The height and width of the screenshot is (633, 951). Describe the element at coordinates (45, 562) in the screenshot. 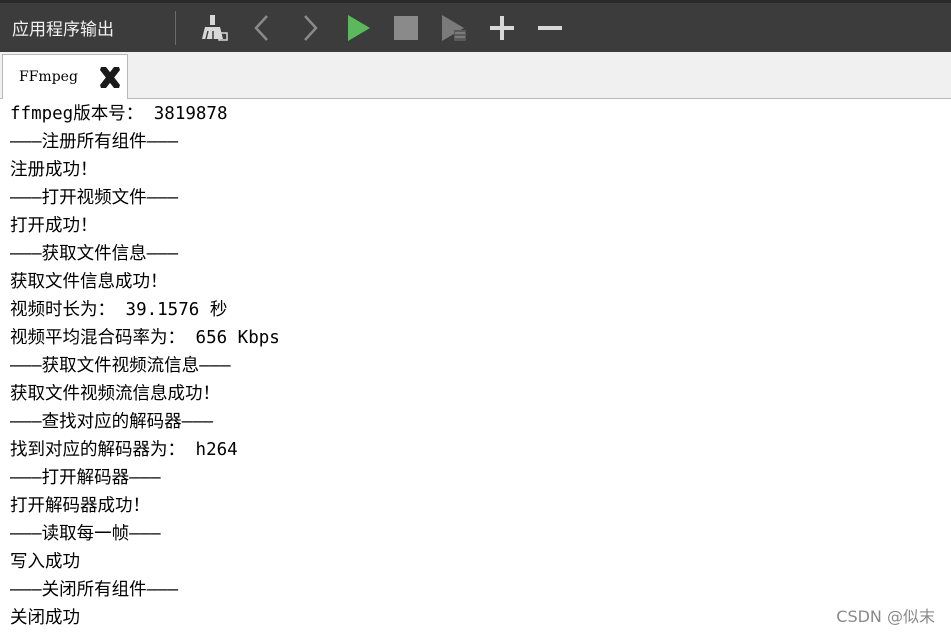

I see `output-line: 写入成功` at that location.